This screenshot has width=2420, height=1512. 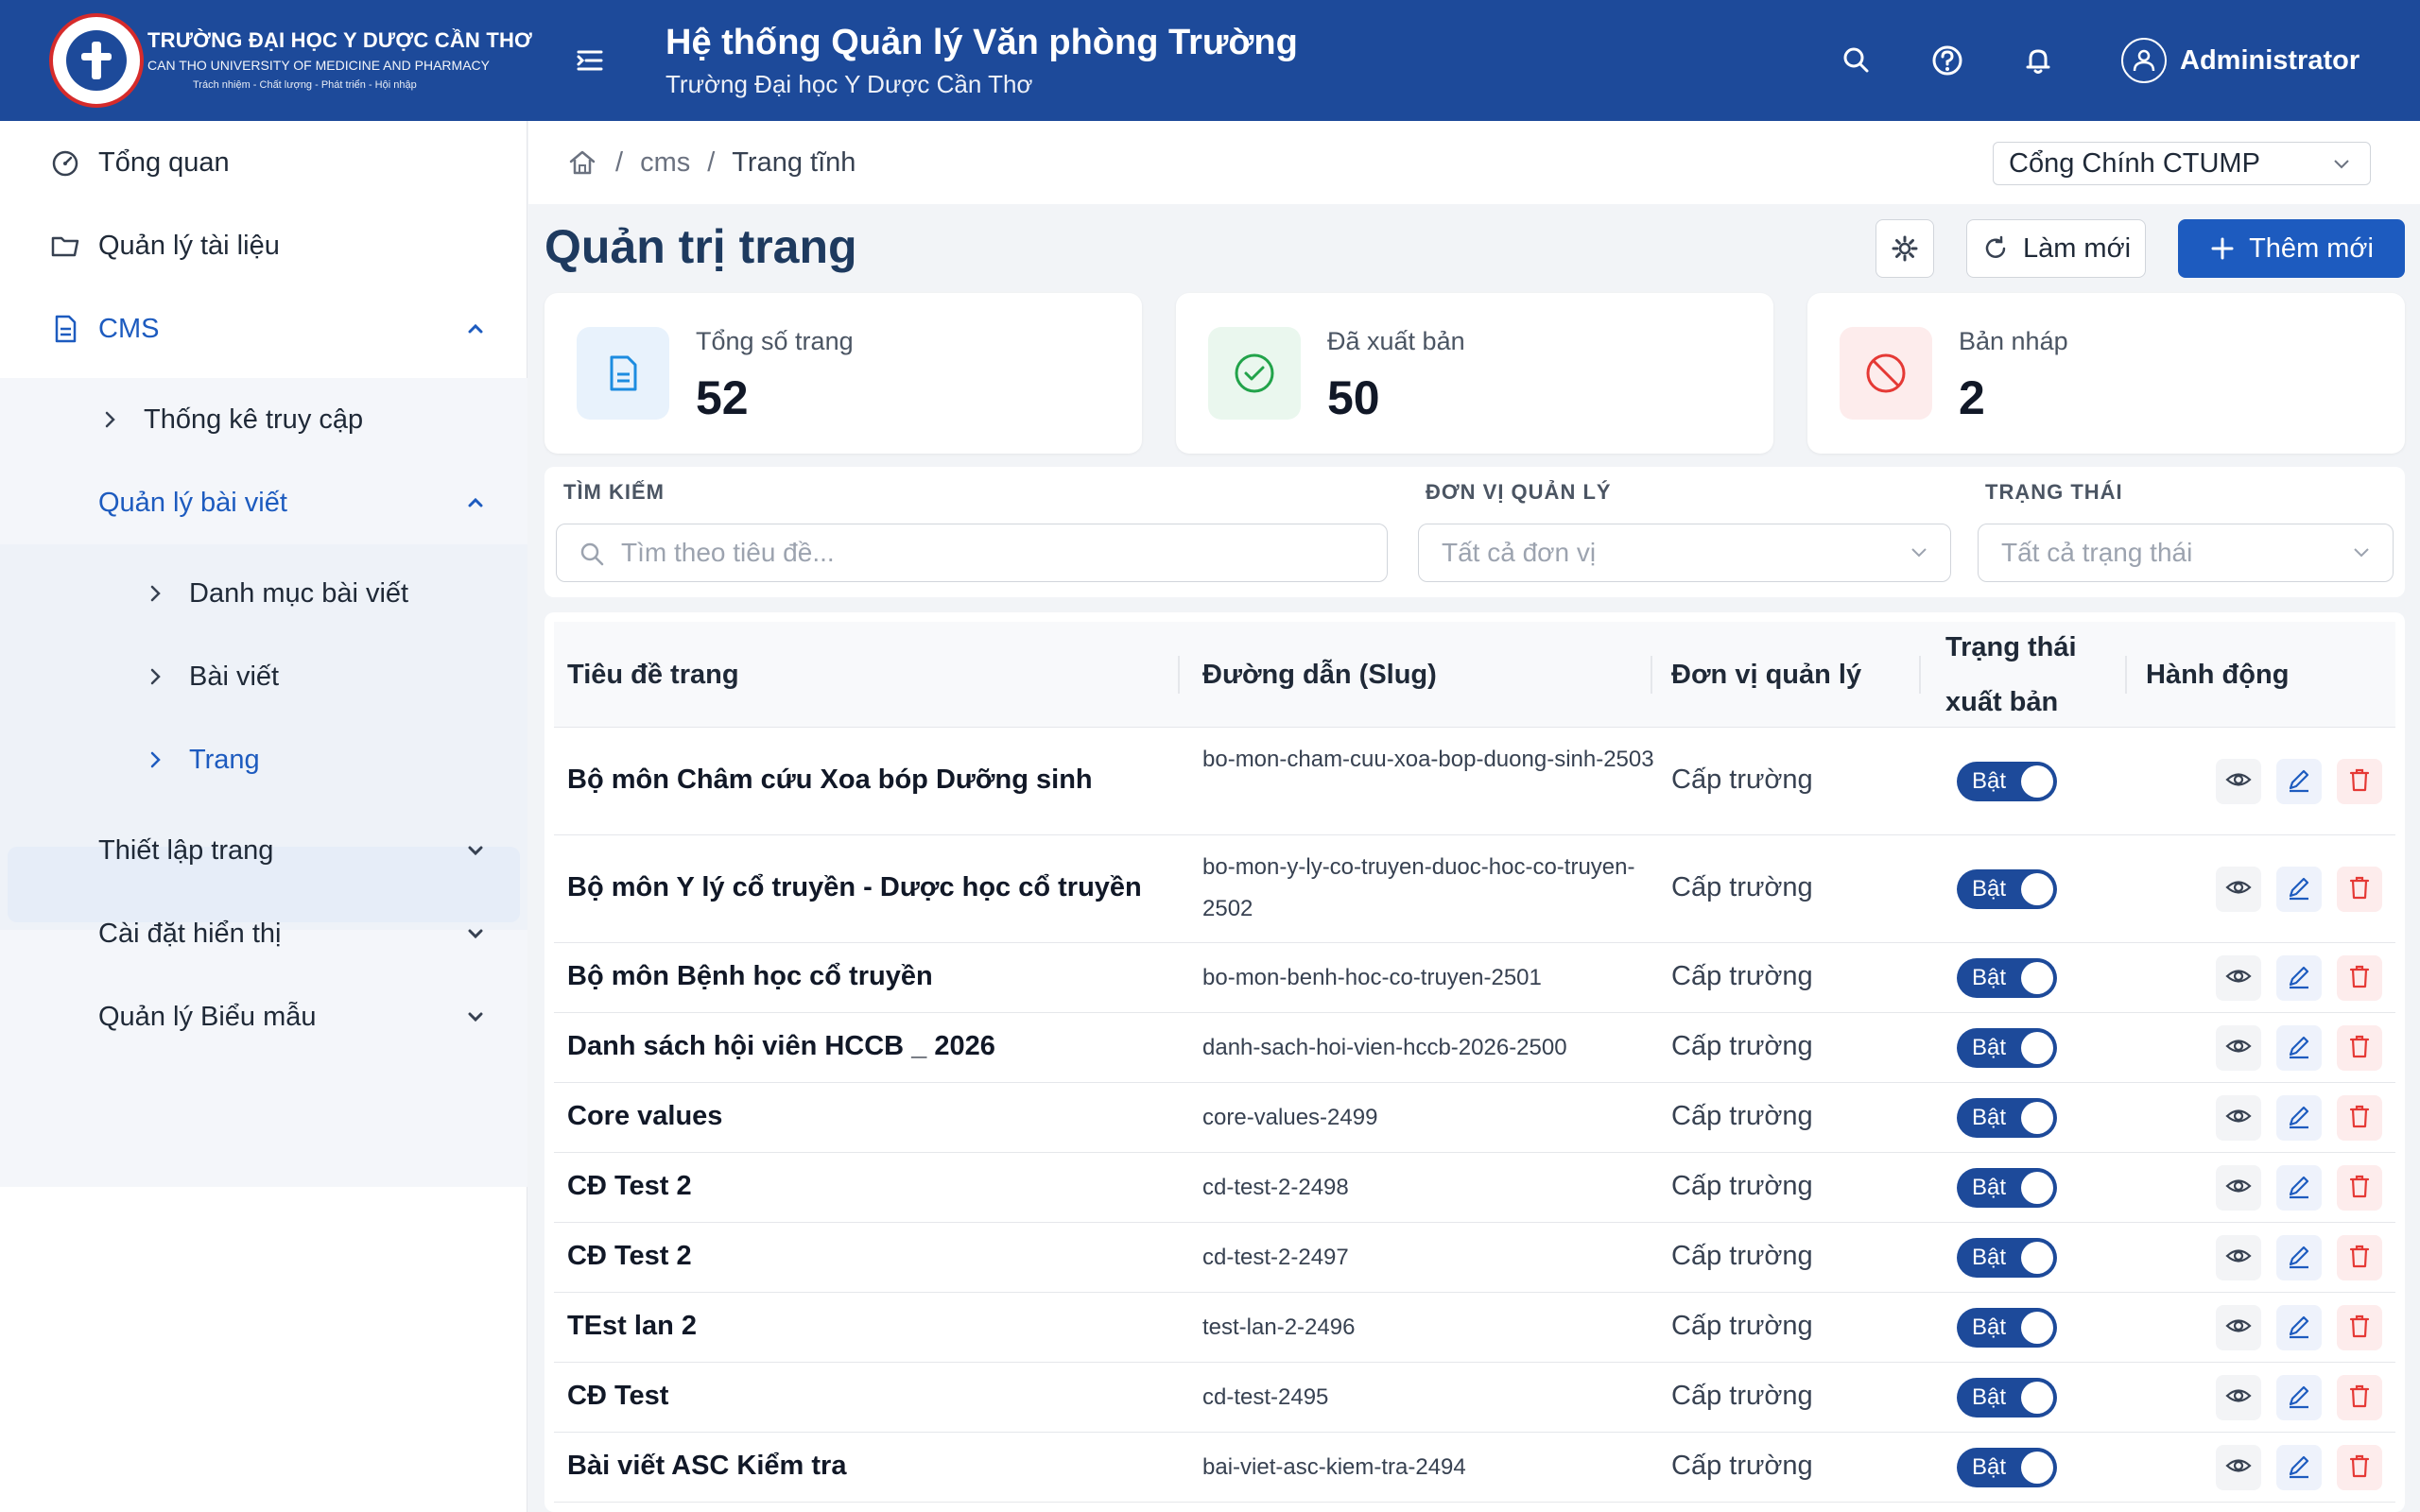 What do you see at coordinates (706, 1466) in the screenshot?
I see `page-title-cell: Bài viết ASC Kiểm tra` at bounding box center [706, 1466].